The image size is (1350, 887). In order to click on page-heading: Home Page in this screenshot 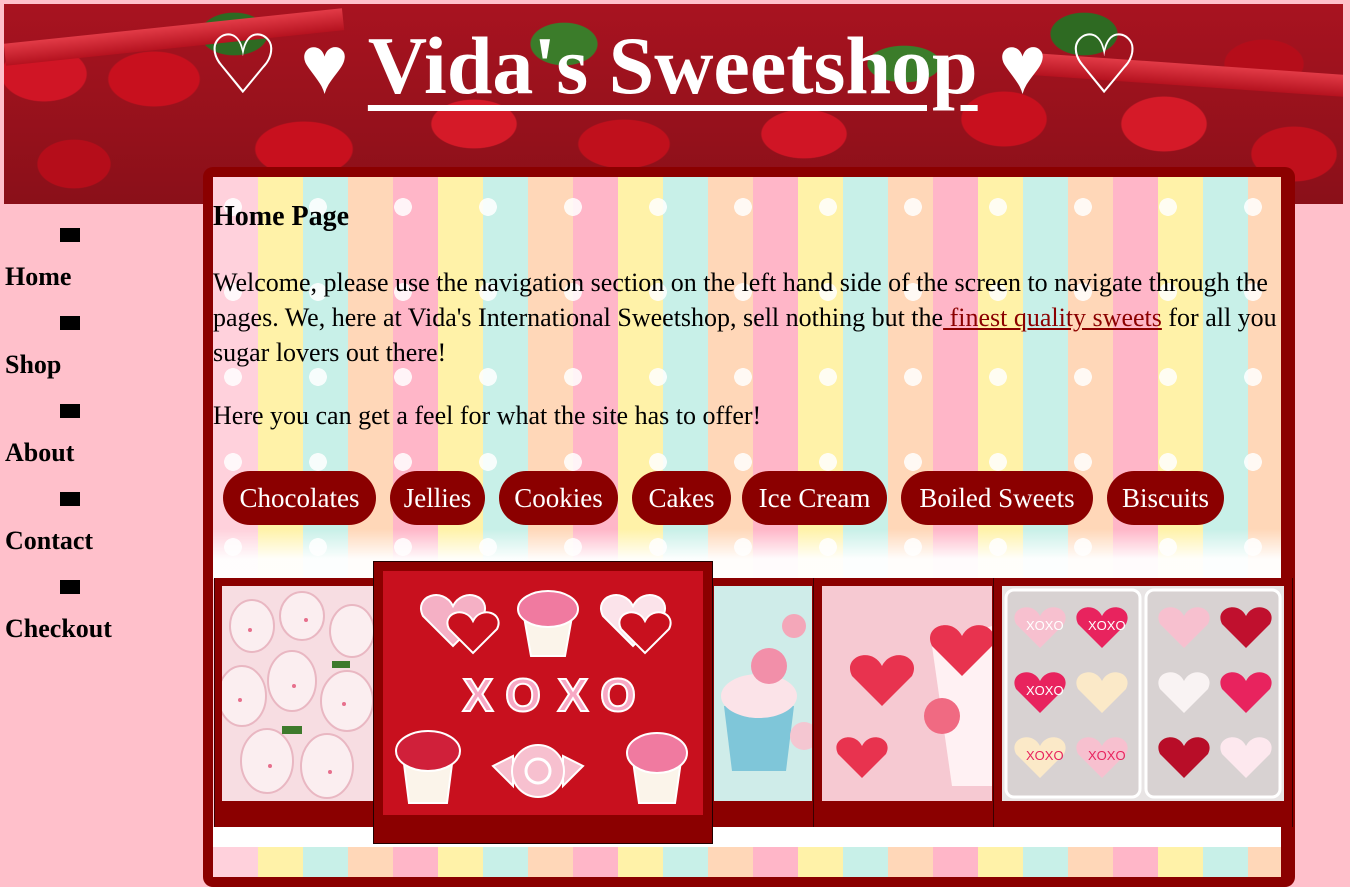, I will do `click(281, 216)`.